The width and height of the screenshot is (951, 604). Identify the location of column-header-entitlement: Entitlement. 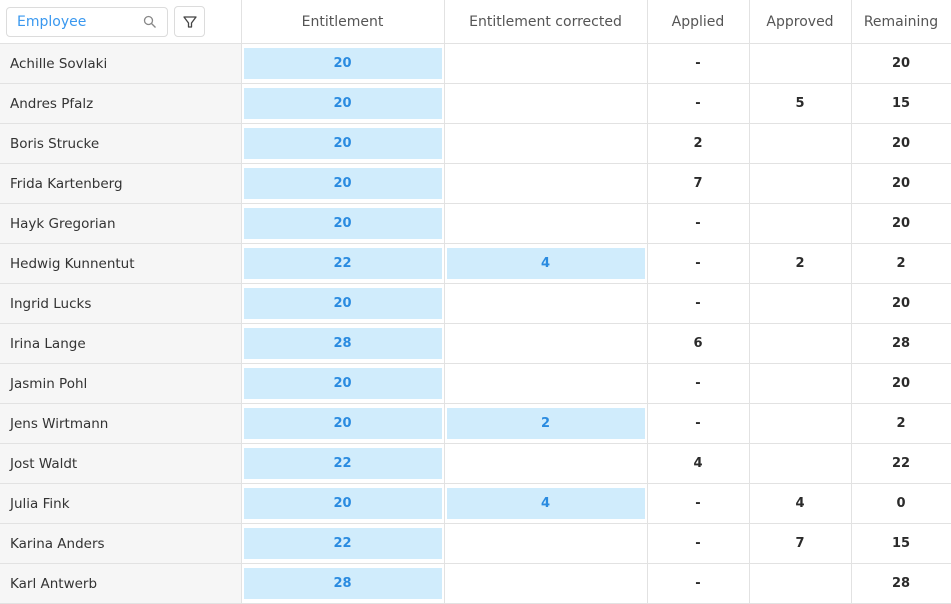
(342, 22).